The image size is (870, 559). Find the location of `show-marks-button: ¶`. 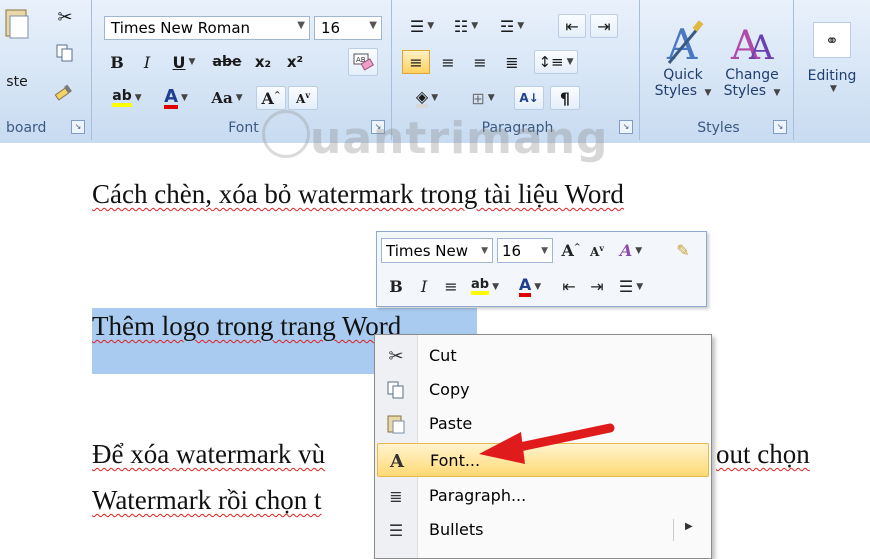

show-marks-button: ¶ is located at coordinates (565, 98).